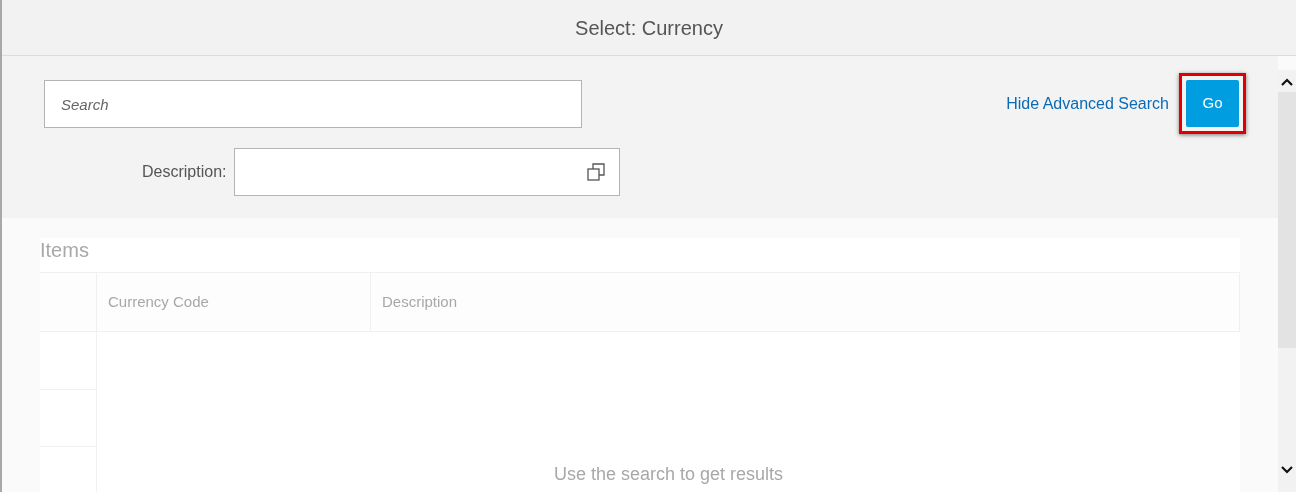 This screenshot has height=492, width=1296. What do you see at coordinates (234, 302) in the screenshot?
I see `column-header: Currency Code` at bounding box center [234, 302].